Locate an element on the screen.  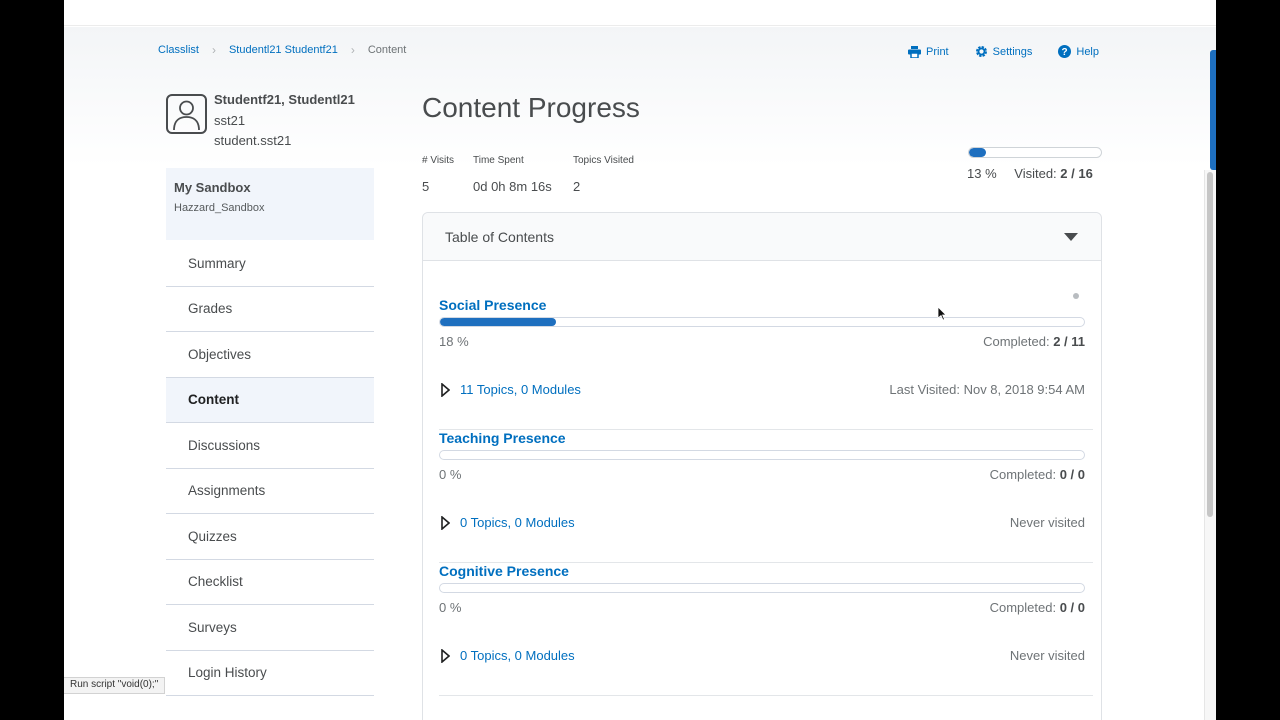
user-placeholder-icon is located at coordinates (186, 115).